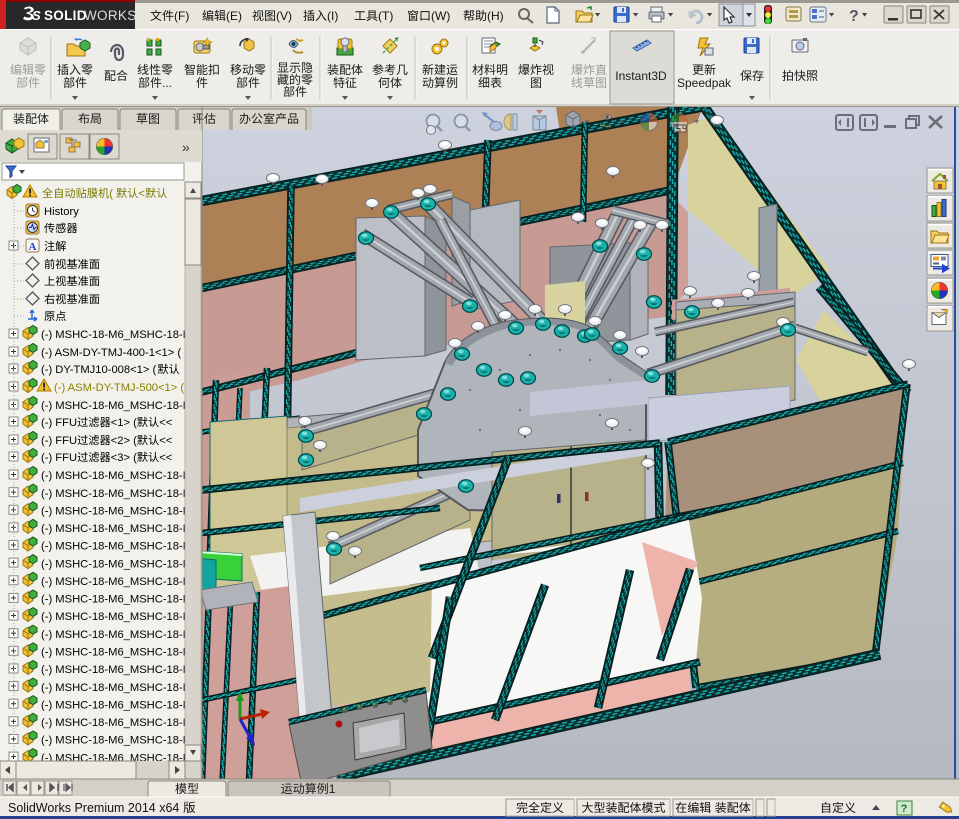 This screenshot has width=959, height=819. I want to click on svg-text: (-) ASM-DY-TMJ-500<1> (, so click(119, 388).